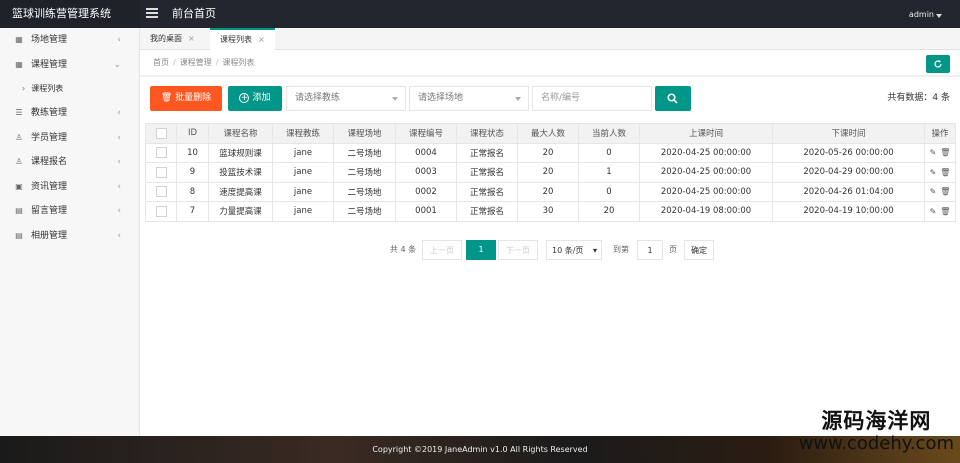  Describe the element at coordinates (918, 98) in the screenshot. I see `total-count: 共有数据：4 条` at that location.